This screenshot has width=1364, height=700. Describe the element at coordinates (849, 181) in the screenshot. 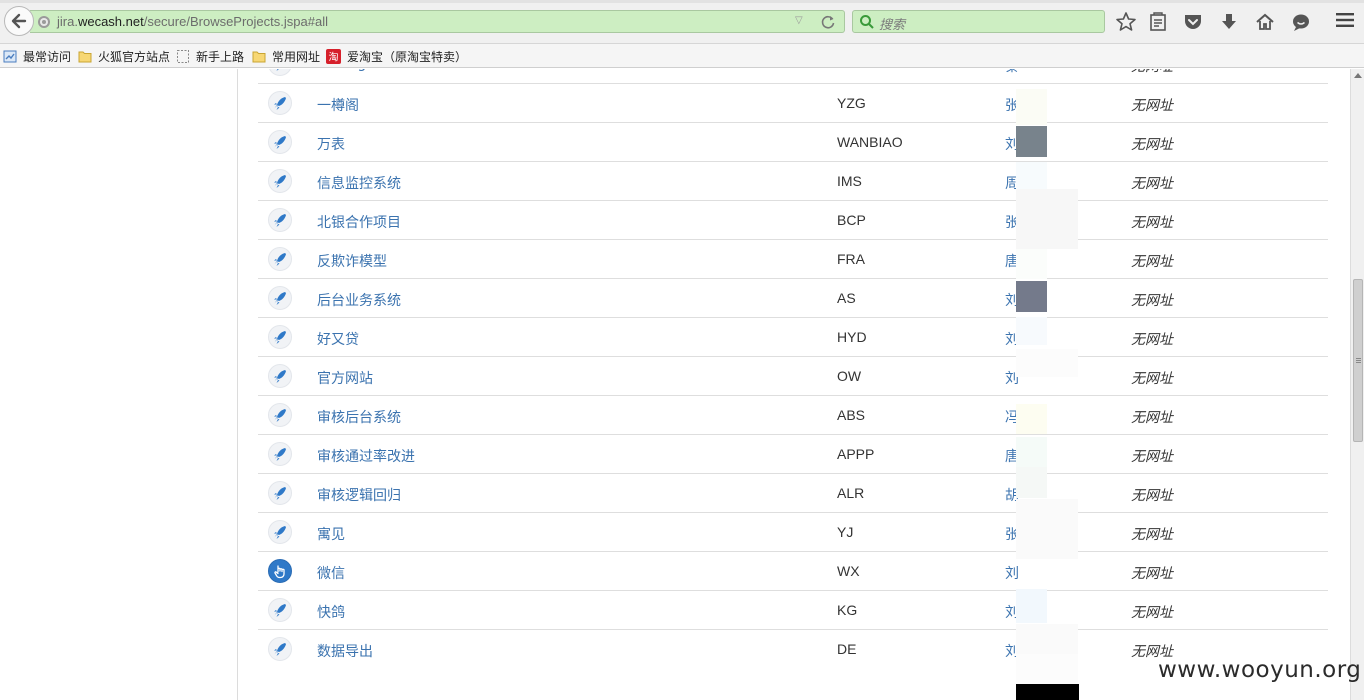

I see `project-key: IMS` at that location.